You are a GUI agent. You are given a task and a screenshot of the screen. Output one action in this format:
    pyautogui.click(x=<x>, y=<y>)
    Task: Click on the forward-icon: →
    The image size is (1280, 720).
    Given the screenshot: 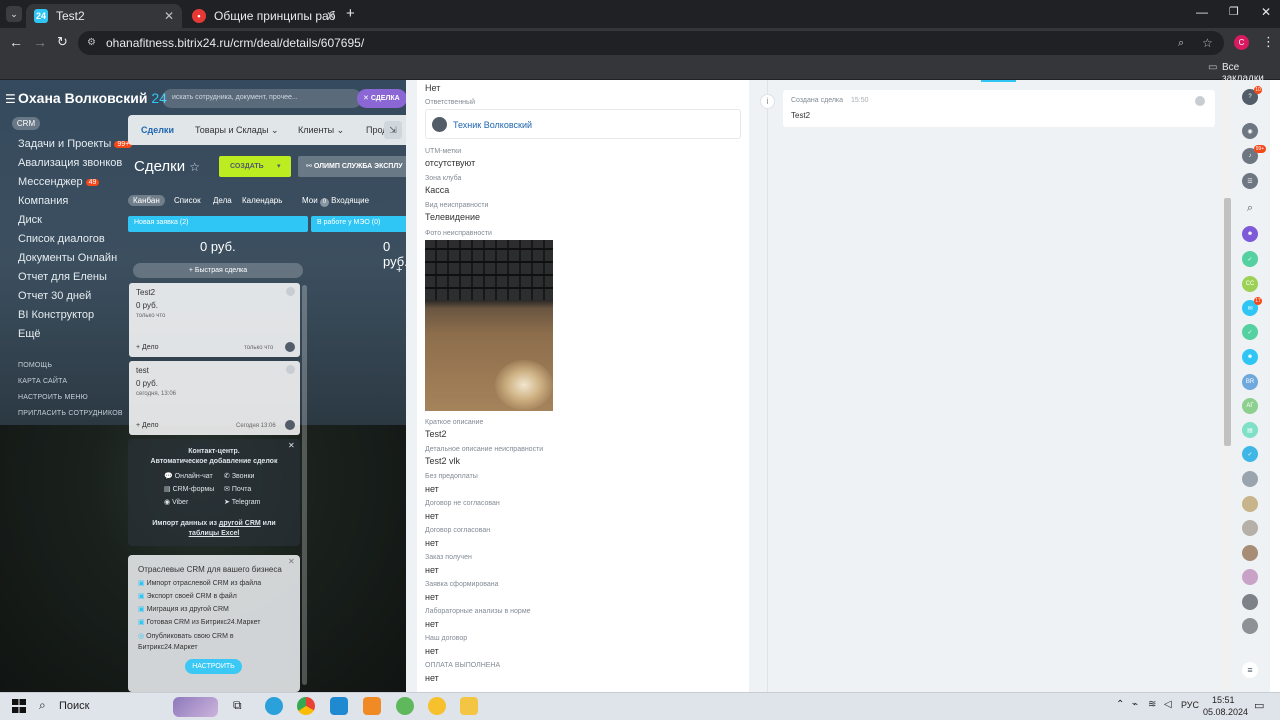 What is the action you would take?
    pyautogui.click(x=40, y=42)
    